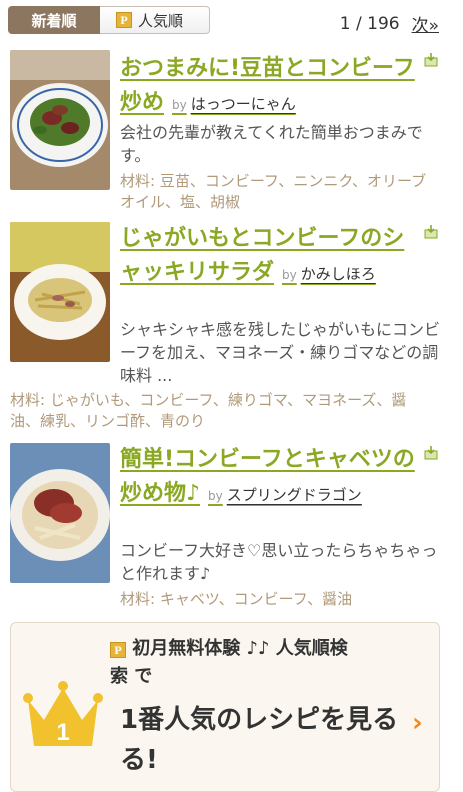  Describe the element at coordinates (338, 274) in the screenshot. I see `recipe-author-link: かみしほろ` at that location.